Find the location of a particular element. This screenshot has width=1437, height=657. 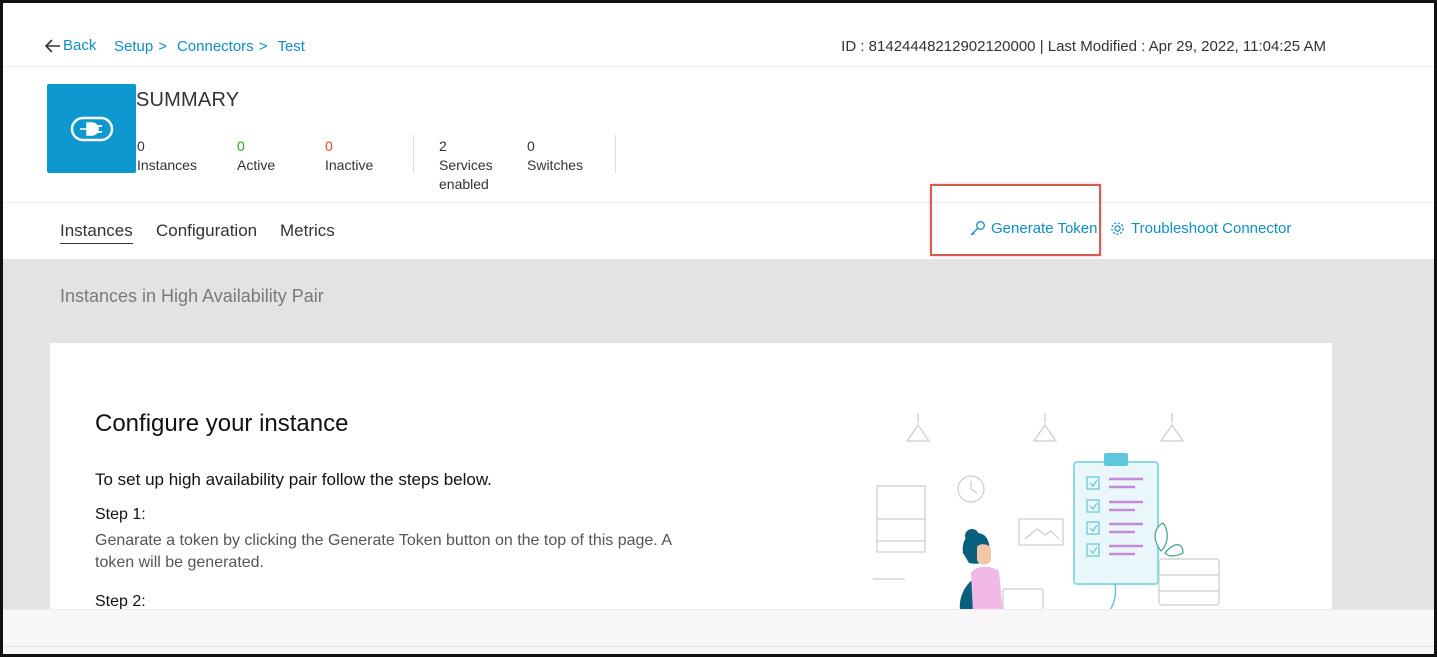

stat-label: Services enabled is located at coordinates (466, 174).